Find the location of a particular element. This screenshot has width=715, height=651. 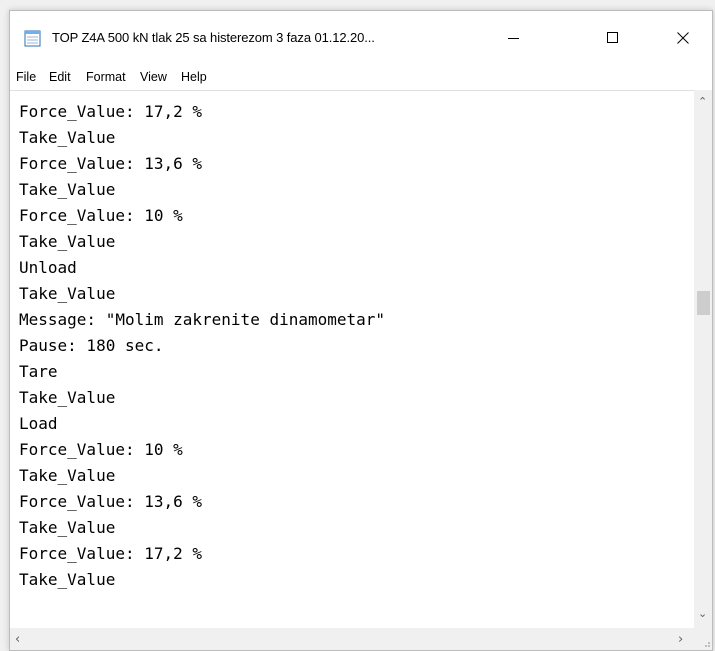

close-icon is located at coordinates (683, 38).